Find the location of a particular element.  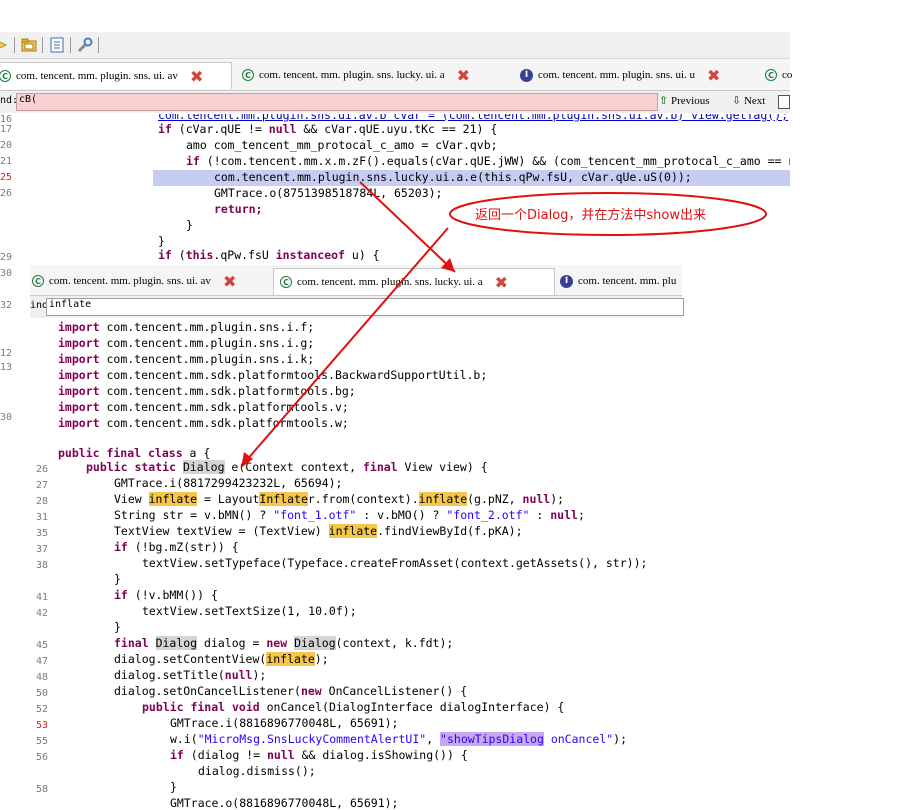

tab-sns-ui-u: I com. tencent. mm. plu is located at coordinates (618, 281).